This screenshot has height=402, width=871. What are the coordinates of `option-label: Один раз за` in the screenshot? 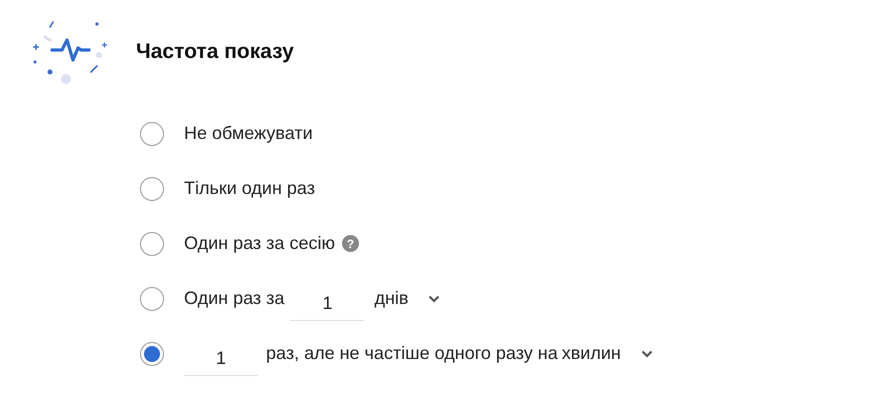 It's located at (234, 298).